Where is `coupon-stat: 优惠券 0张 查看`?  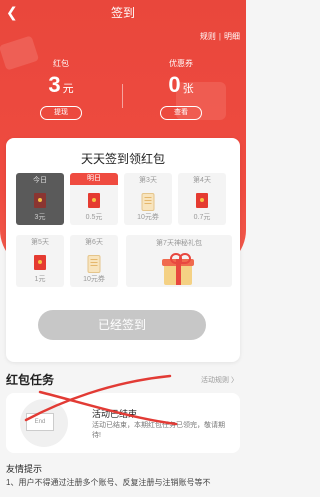
coupon-stat: 优惠券 0张 查看 is located at coordinates (181, 89).